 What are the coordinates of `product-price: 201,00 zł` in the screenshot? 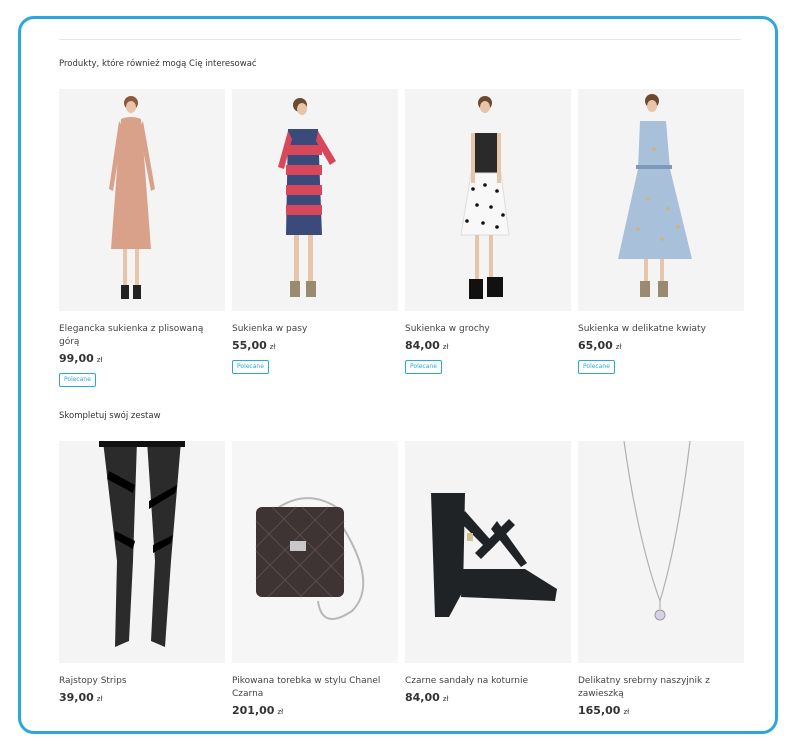 It's located at (258, 710).